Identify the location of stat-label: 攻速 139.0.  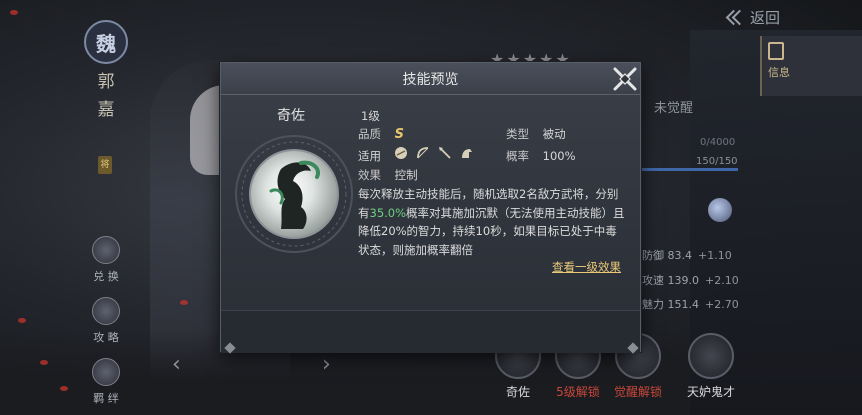
(670, 280).